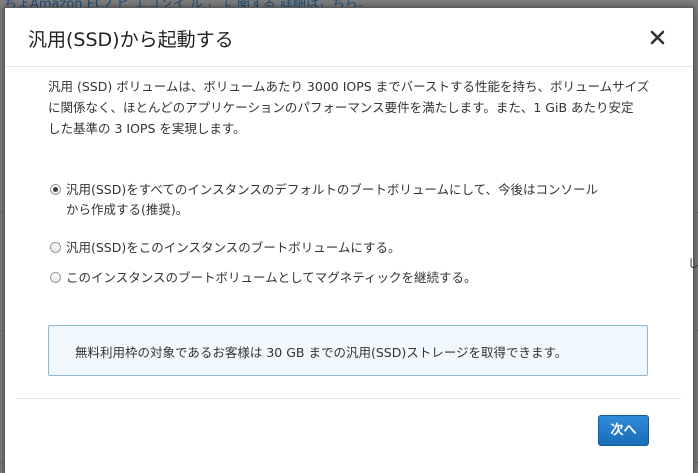 This screenshot has height=473, width=698. What do you see at coordinates (693, 263) in the screenshot?
I see `background-right-edge-text: し` at bounding box center [693, 263].